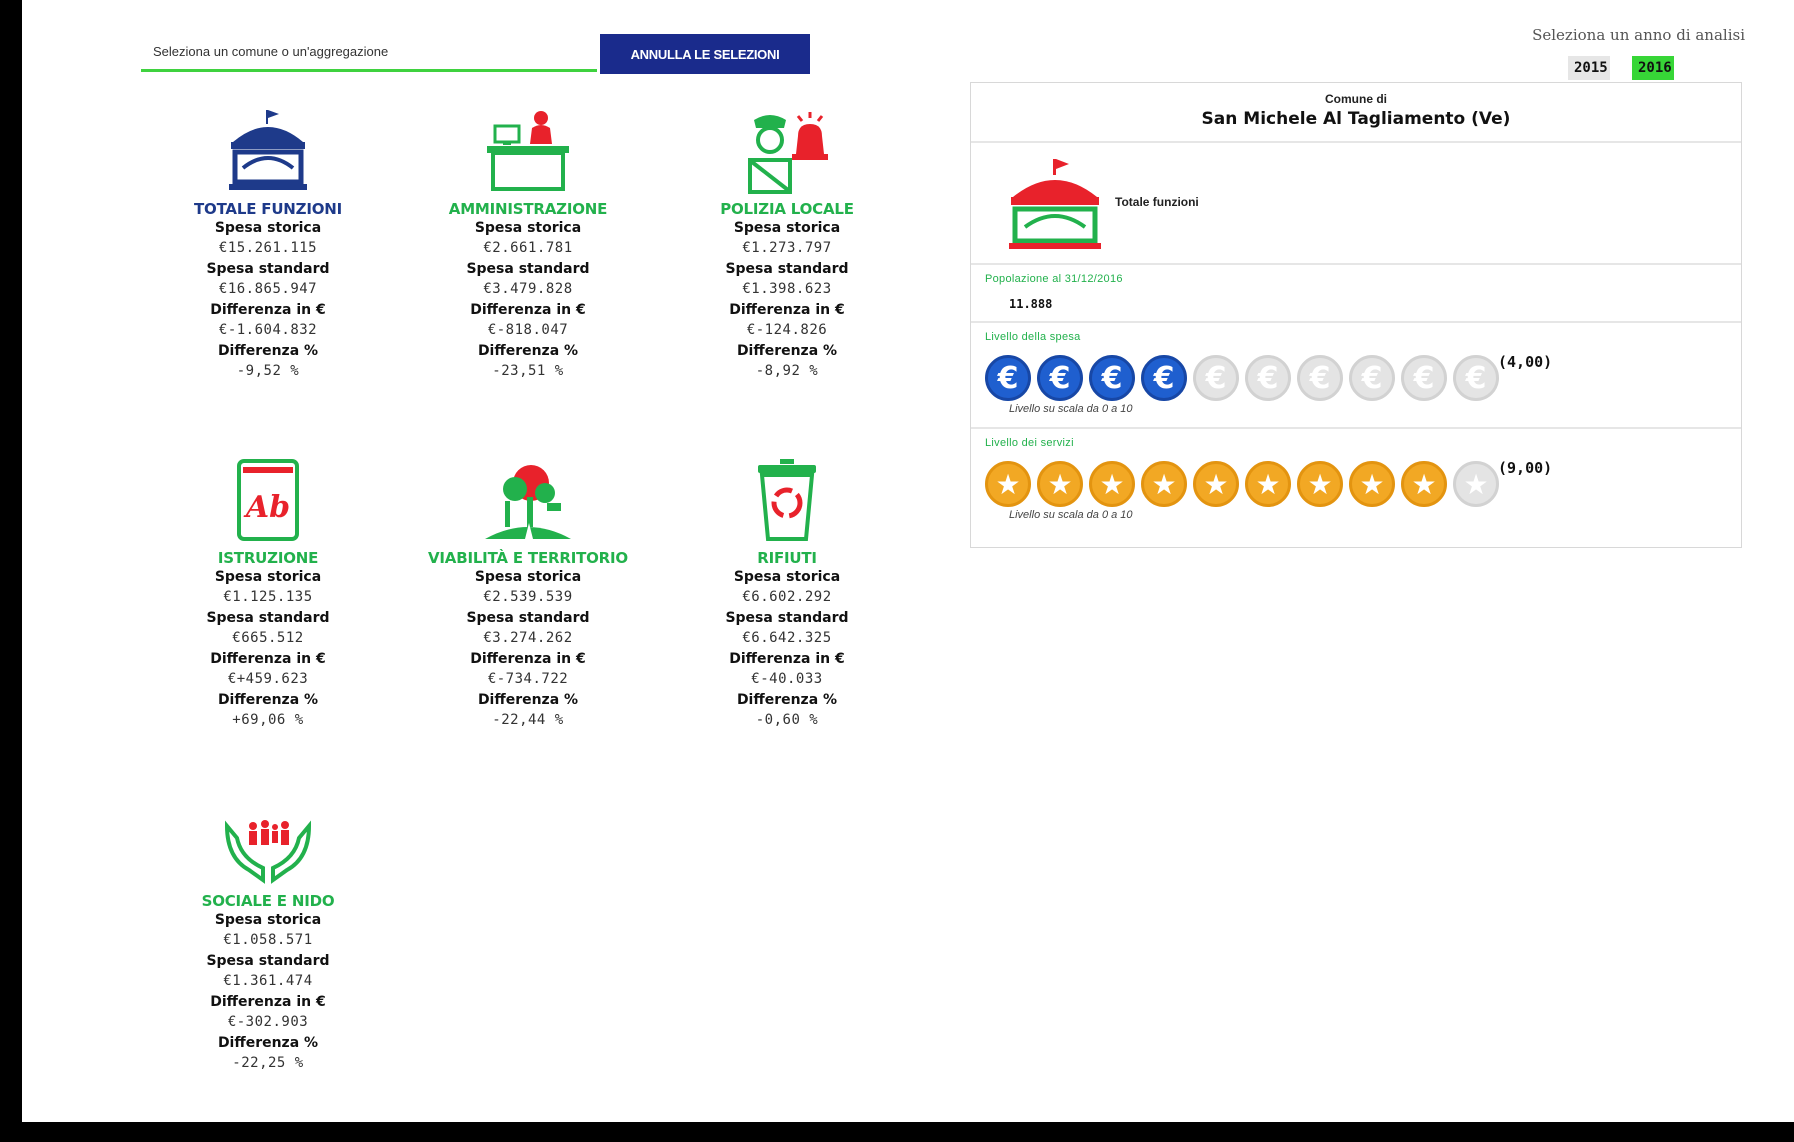 The image size is (1794, 1142). I want to click on diff-eur-value: €+459.623, so click(268, 679).